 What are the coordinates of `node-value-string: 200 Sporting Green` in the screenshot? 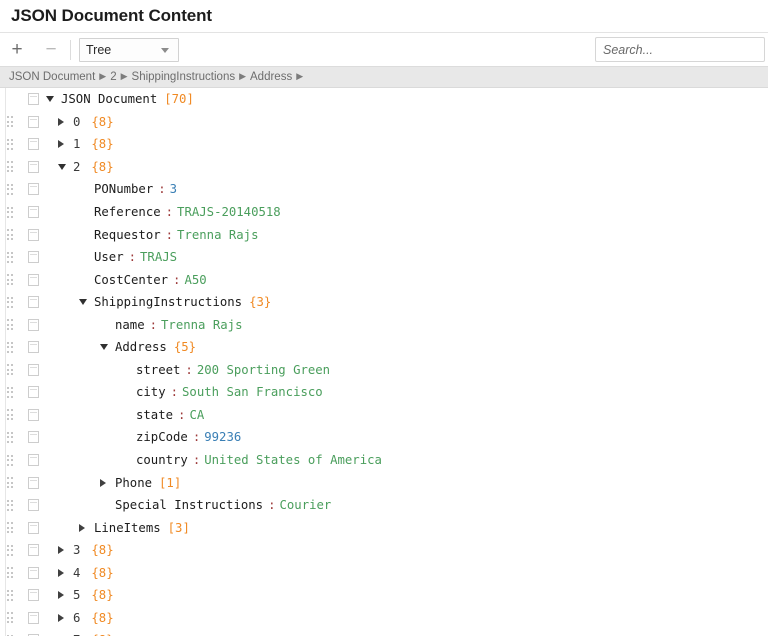 It's located at (263, 370).